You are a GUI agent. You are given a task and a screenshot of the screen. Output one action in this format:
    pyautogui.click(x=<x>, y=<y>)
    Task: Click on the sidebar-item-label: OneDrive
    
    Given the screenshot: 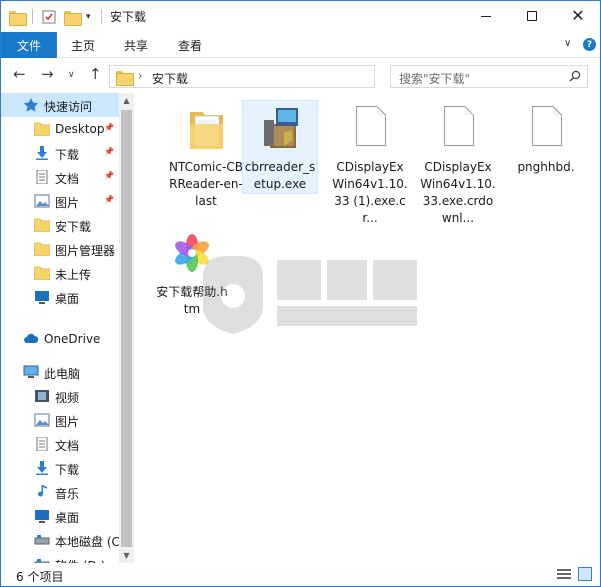 What is the action you would take?
    pyautogui.click(x=72, y=339)
    